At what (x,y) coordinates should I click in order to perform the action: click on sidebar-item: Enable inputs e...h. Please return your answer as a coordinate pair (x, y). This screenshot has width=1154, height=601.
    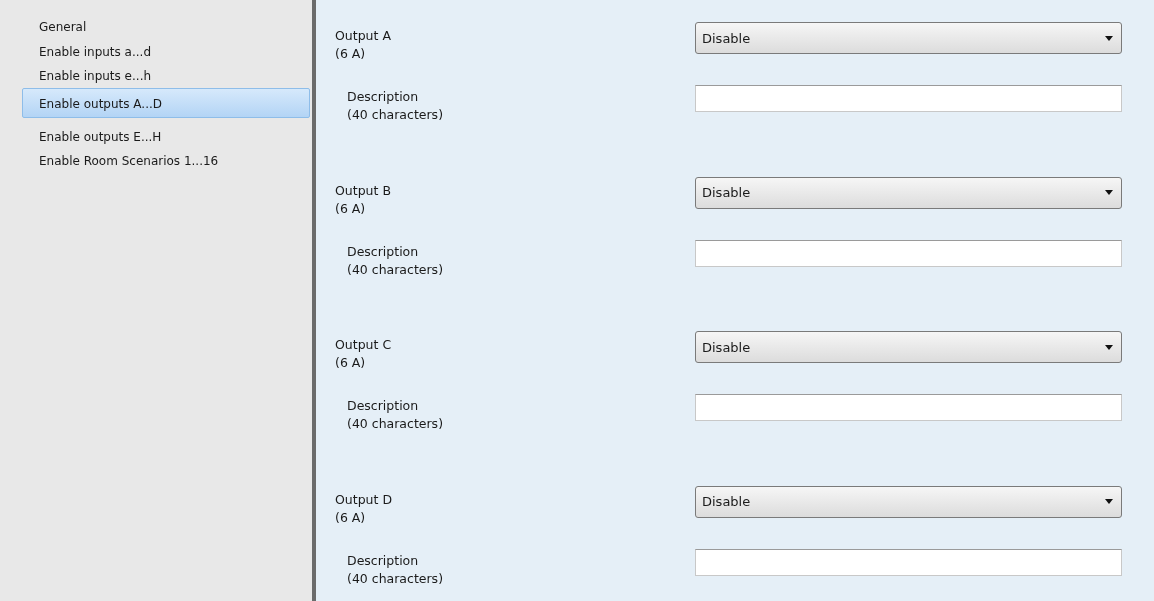
    Looking at the image, I should click on (166, 75).